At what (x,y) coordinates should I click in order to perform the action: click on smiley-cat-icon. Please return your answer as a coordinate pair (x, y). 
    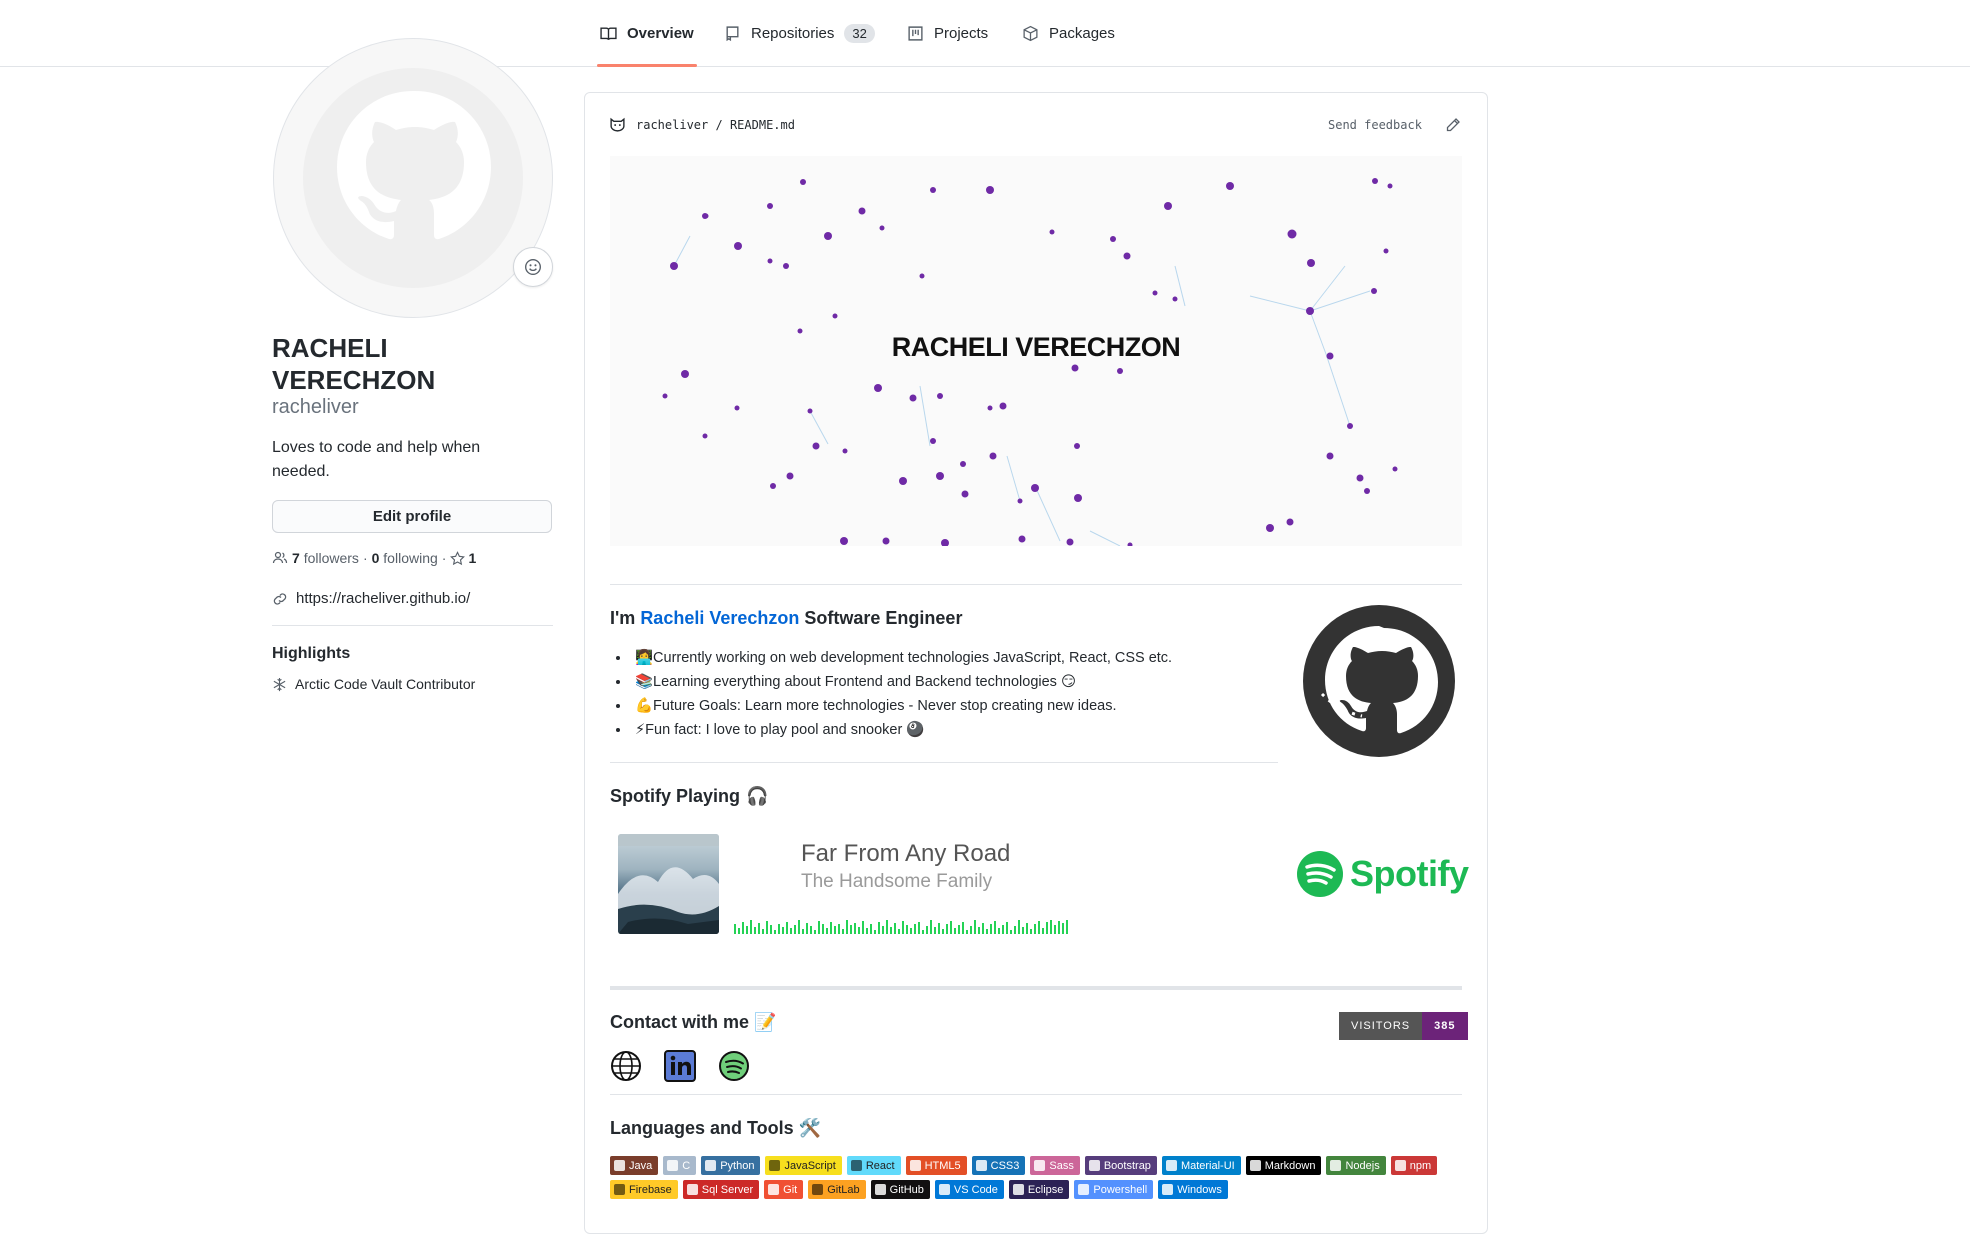
    Looking at the image, I should click on (617, 124).